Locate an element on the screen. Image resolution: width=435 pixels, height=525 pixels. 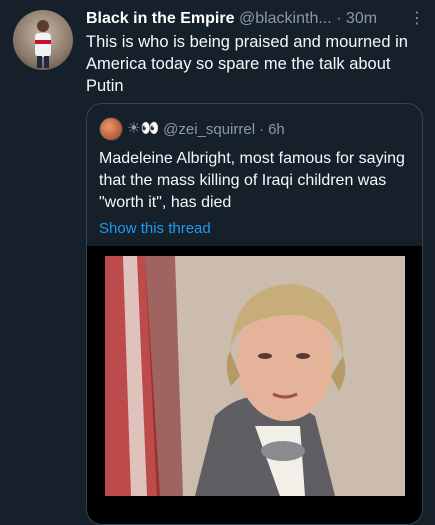
tweet-header: Black in the Empire @blackinth... · 30m is located at coordinates (255, 19).